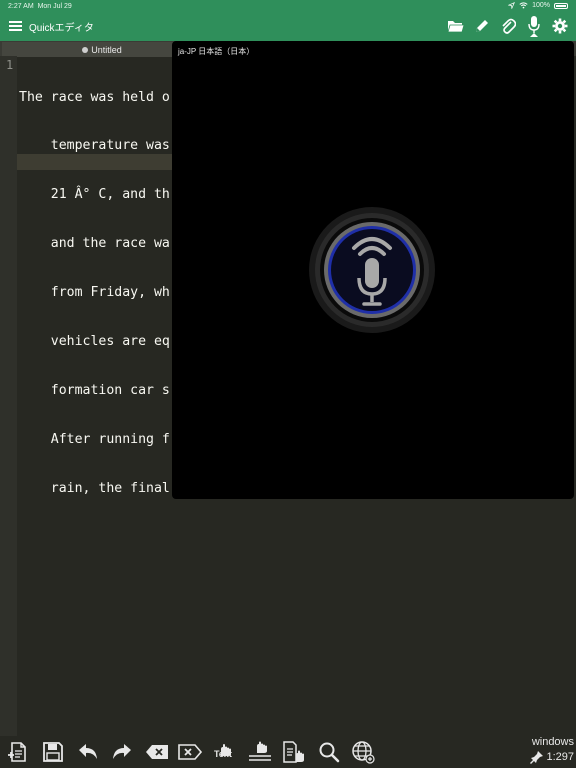 This screenshot has height=768, width=576. I want to click on cursor-position-text: 1:297, so click(560, 757).